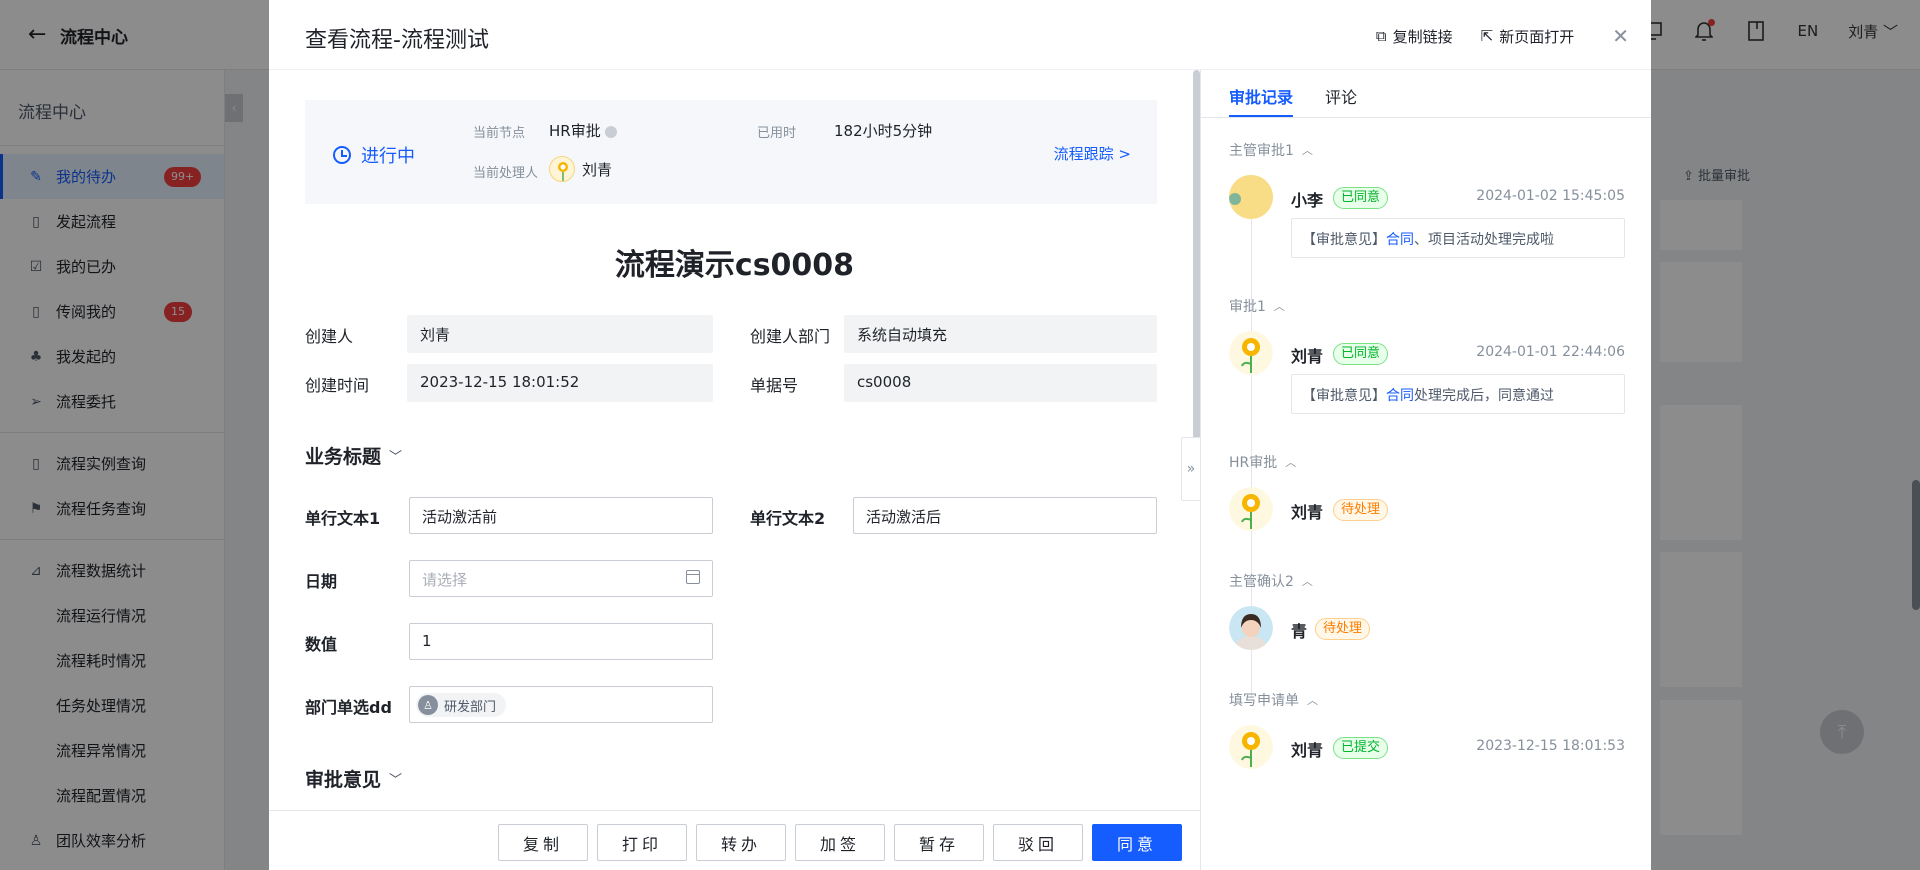  Describe the element at coordinates (470, 707) in the screenshot. I see `dept-tag-label: 研发部门` at that location.